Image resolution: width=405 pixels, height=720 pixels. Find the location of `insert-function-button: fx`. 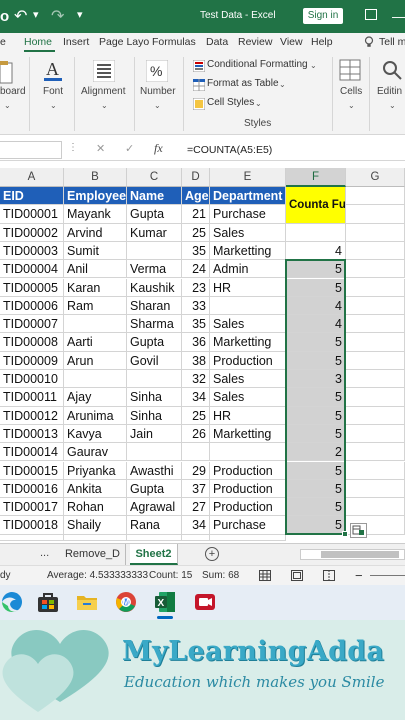

insert-function-button: fx is located at coordinates (158, 148).